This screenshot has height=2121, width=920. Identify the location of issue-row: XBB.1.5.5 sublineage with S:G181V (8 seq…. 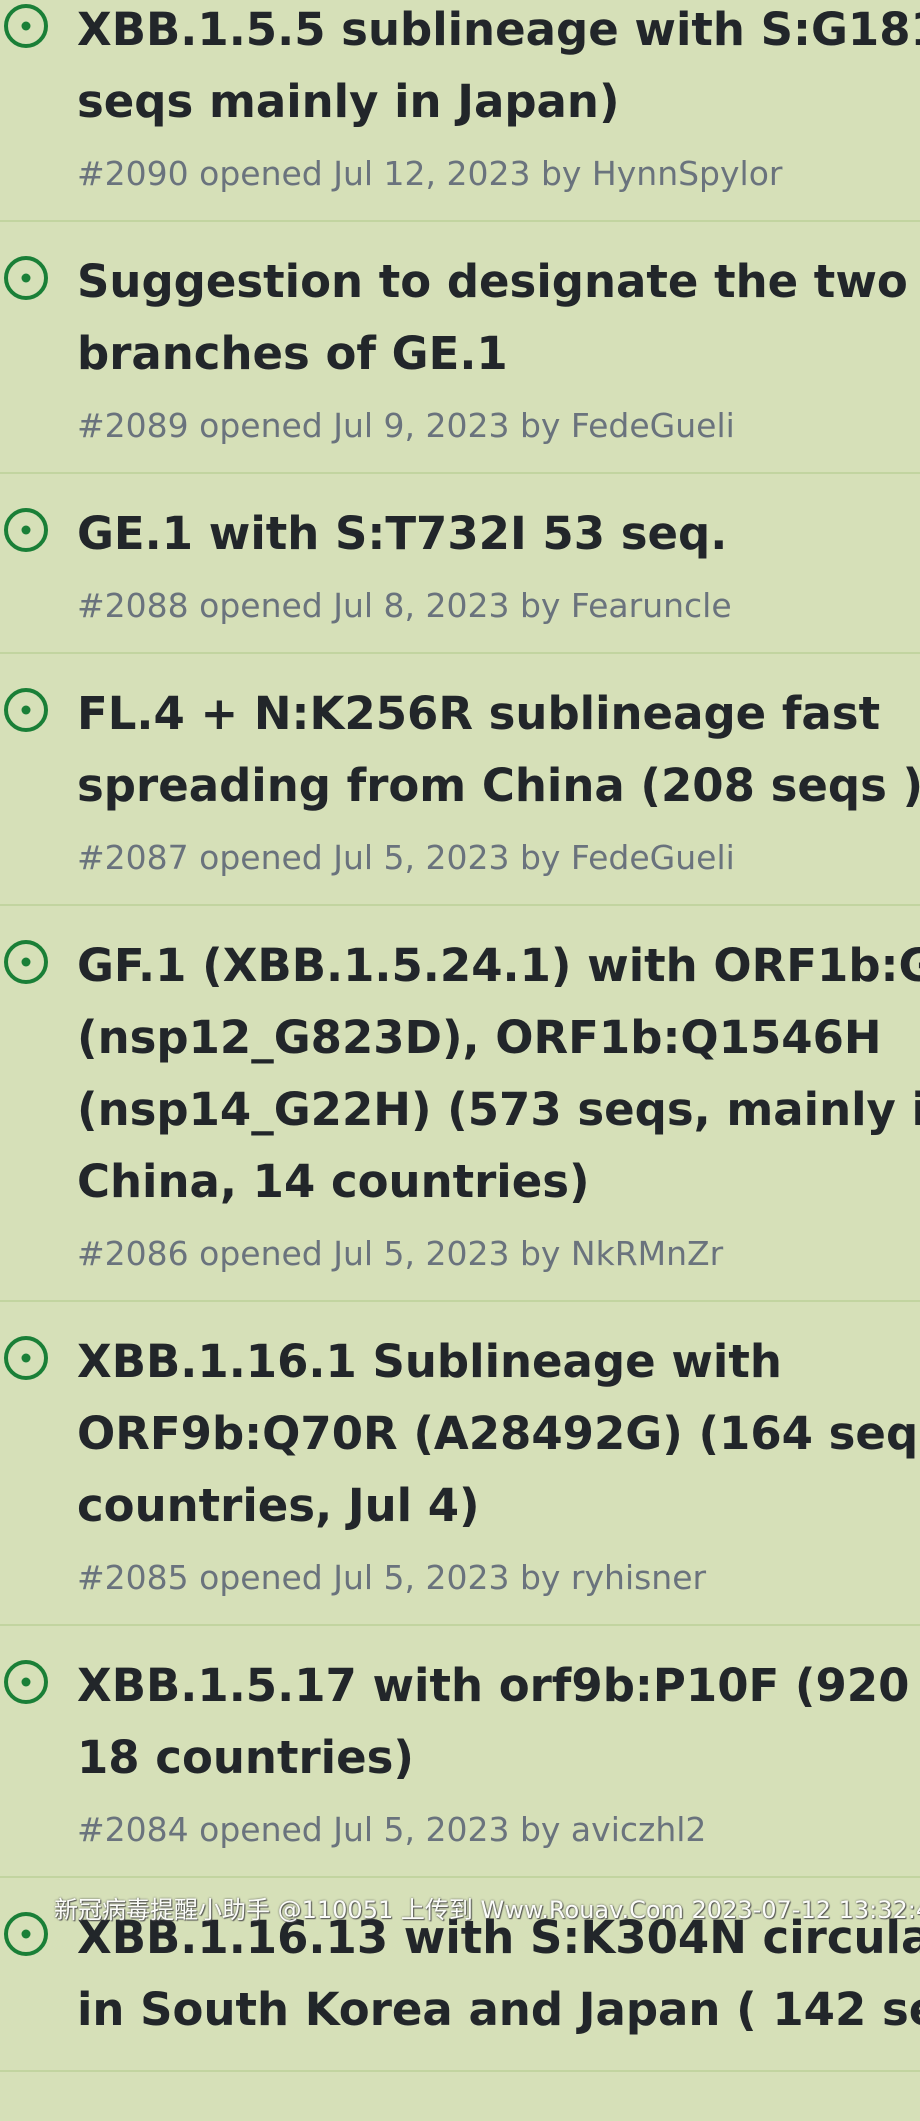
(460, 111).